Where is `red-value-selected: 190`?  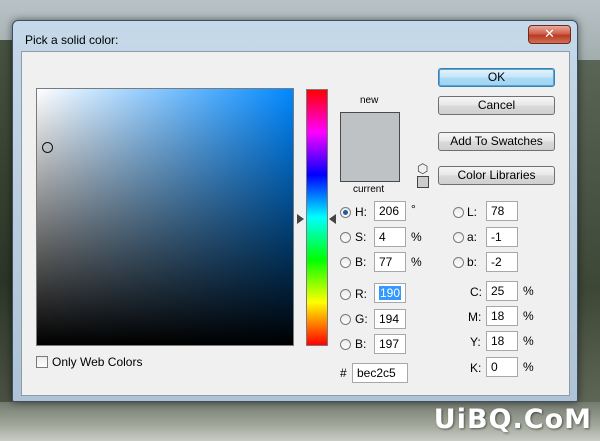
red-value-selected: 190 is located at coordinates (390, 293).